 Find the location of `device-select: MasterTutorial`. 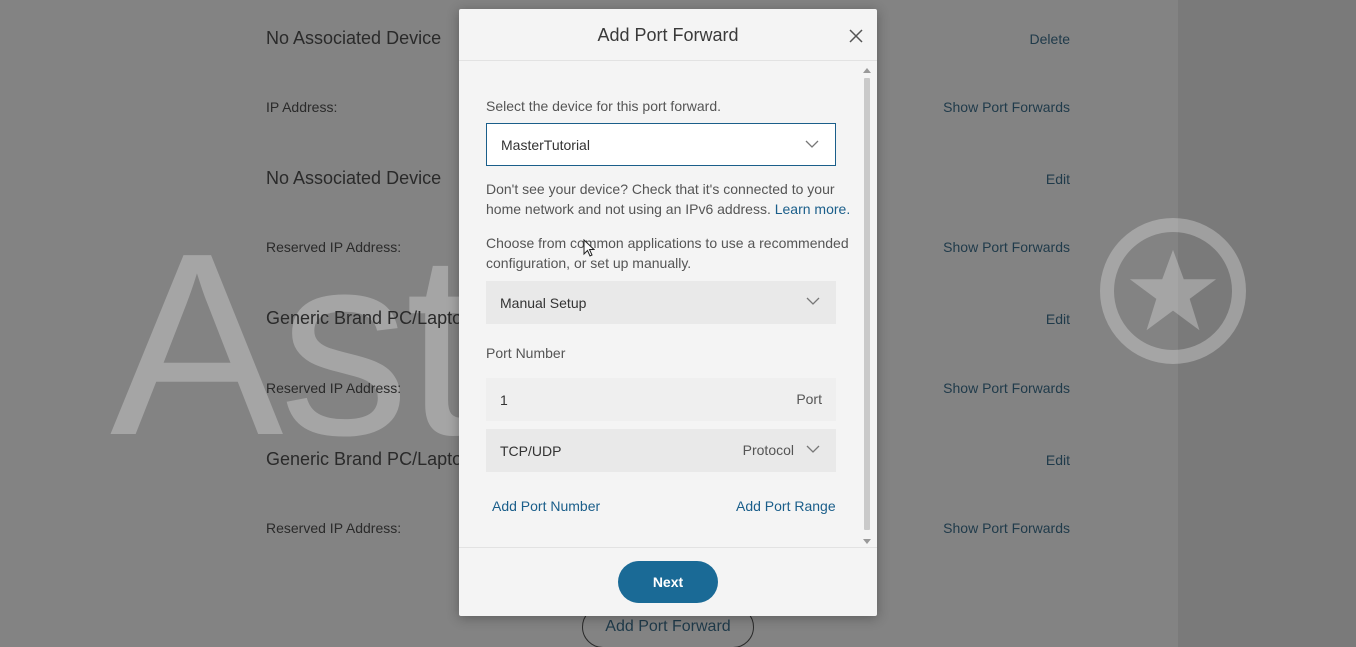

device-select: MasterTutorial is located at coordinates (661, 144).